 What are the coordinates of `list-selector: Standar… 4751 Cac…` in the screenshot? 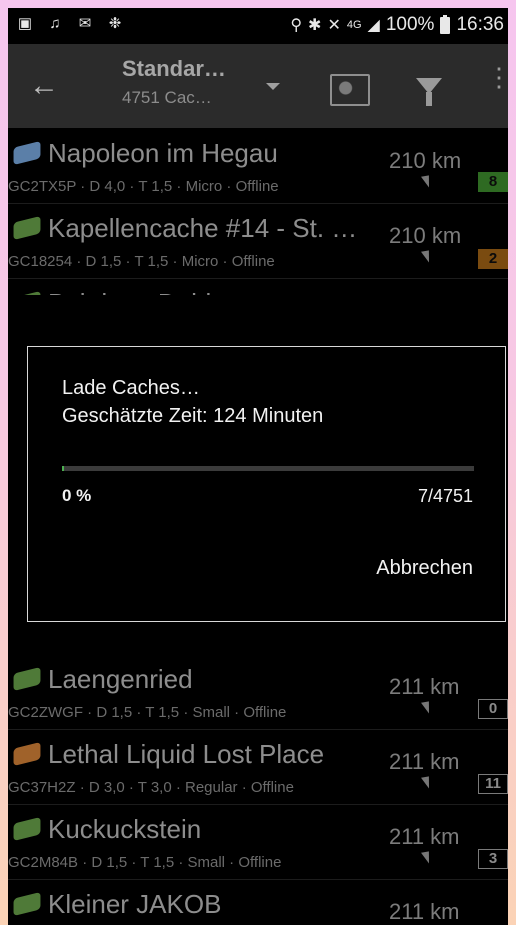 It's located at (174, 82).